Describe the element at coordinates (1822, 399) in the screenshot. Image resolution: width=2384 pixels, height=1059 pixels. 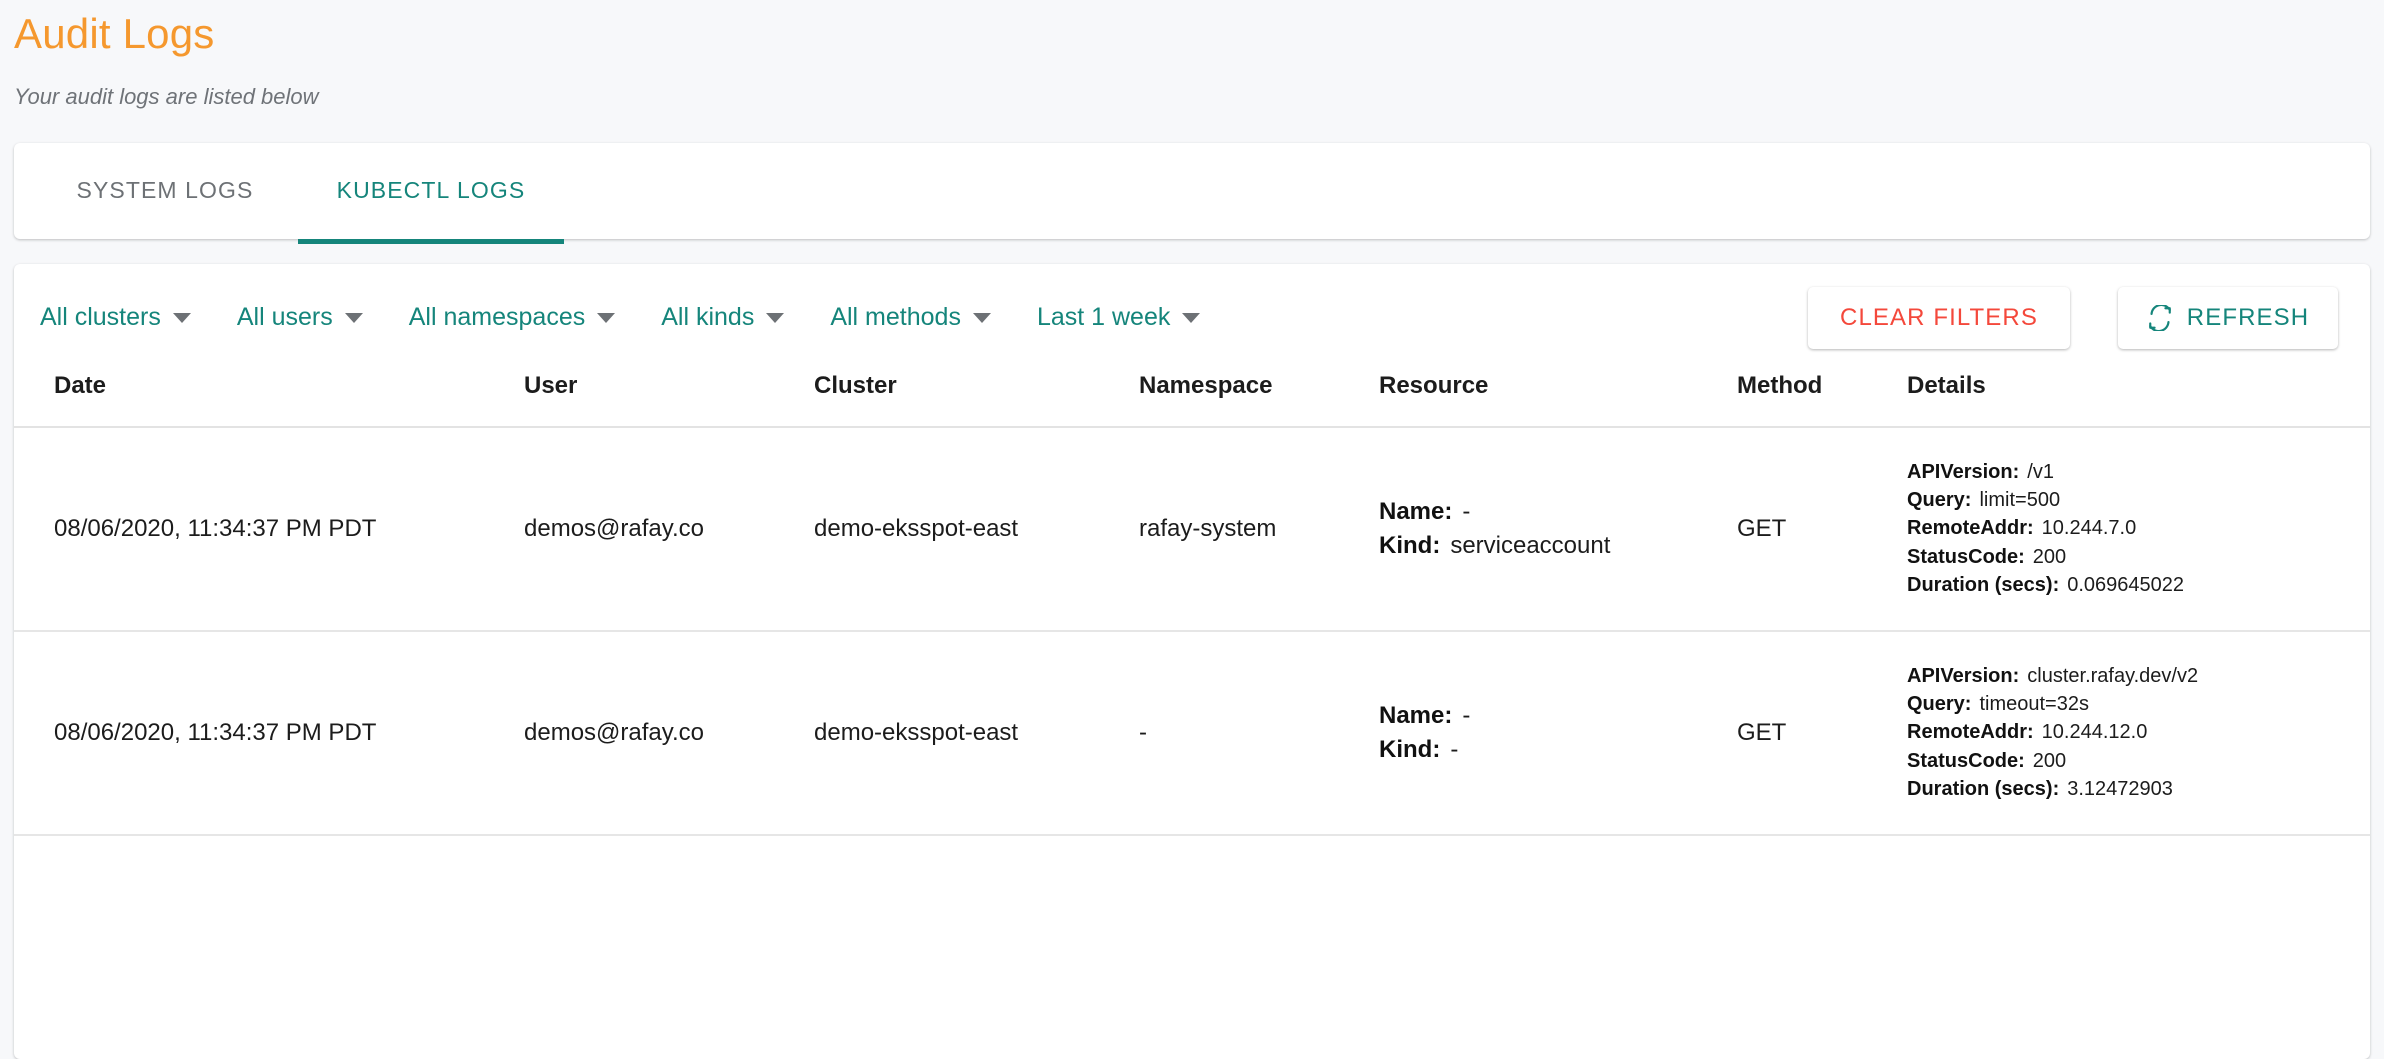
I see `column-header-method: Method` at that location.